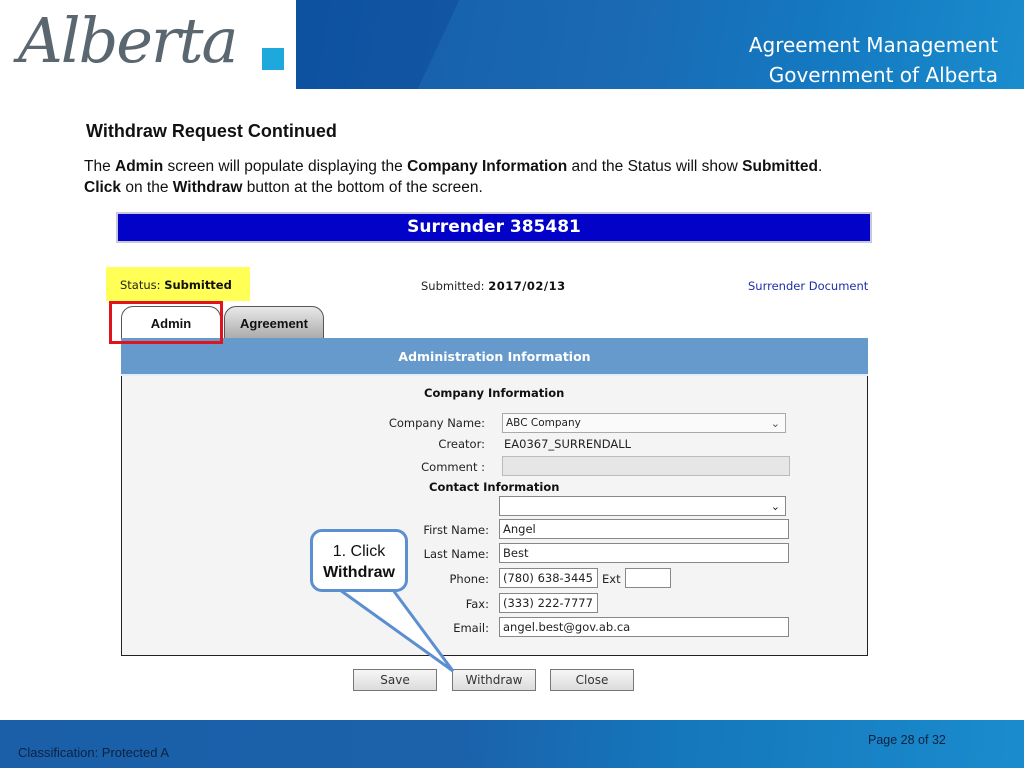 This screenshot has height=768, width=1024. What do you see at coordinates (644, 553) in the screenshot?
I see `last-name-input: Best` at bounding box center [644, 553].